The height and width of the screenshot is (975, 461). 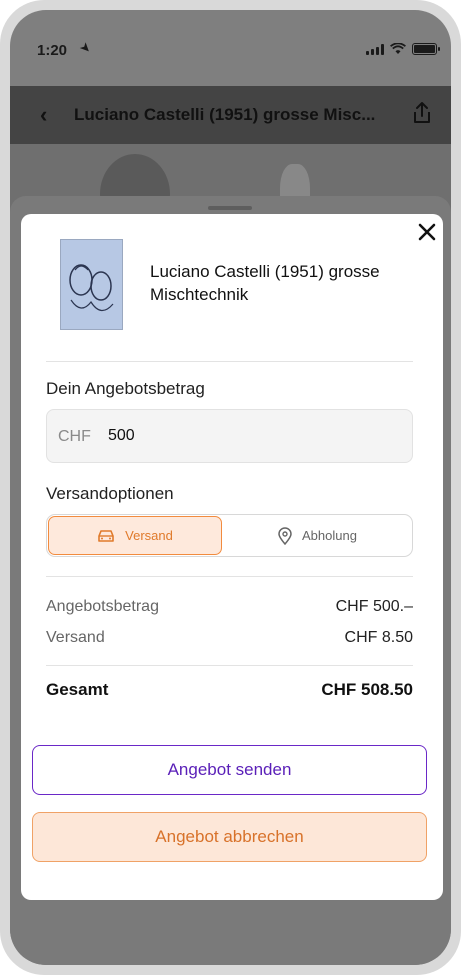 What do you see at coordinates (375, 49) in the screenshot?
I see `signal-icon` at bounding box center [375, 49].